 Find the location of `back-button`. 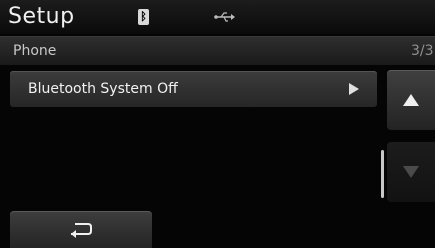

back-button is located at coordinates (81, 229).